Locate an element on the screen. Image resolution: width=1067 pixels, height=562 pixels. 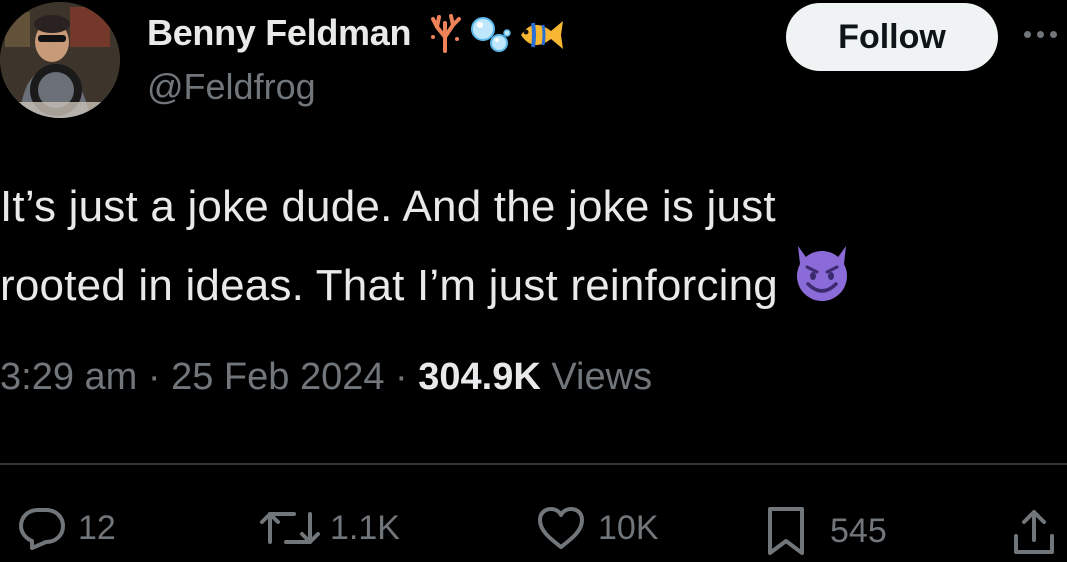
reply-icon is located at coordinates (42, 529).